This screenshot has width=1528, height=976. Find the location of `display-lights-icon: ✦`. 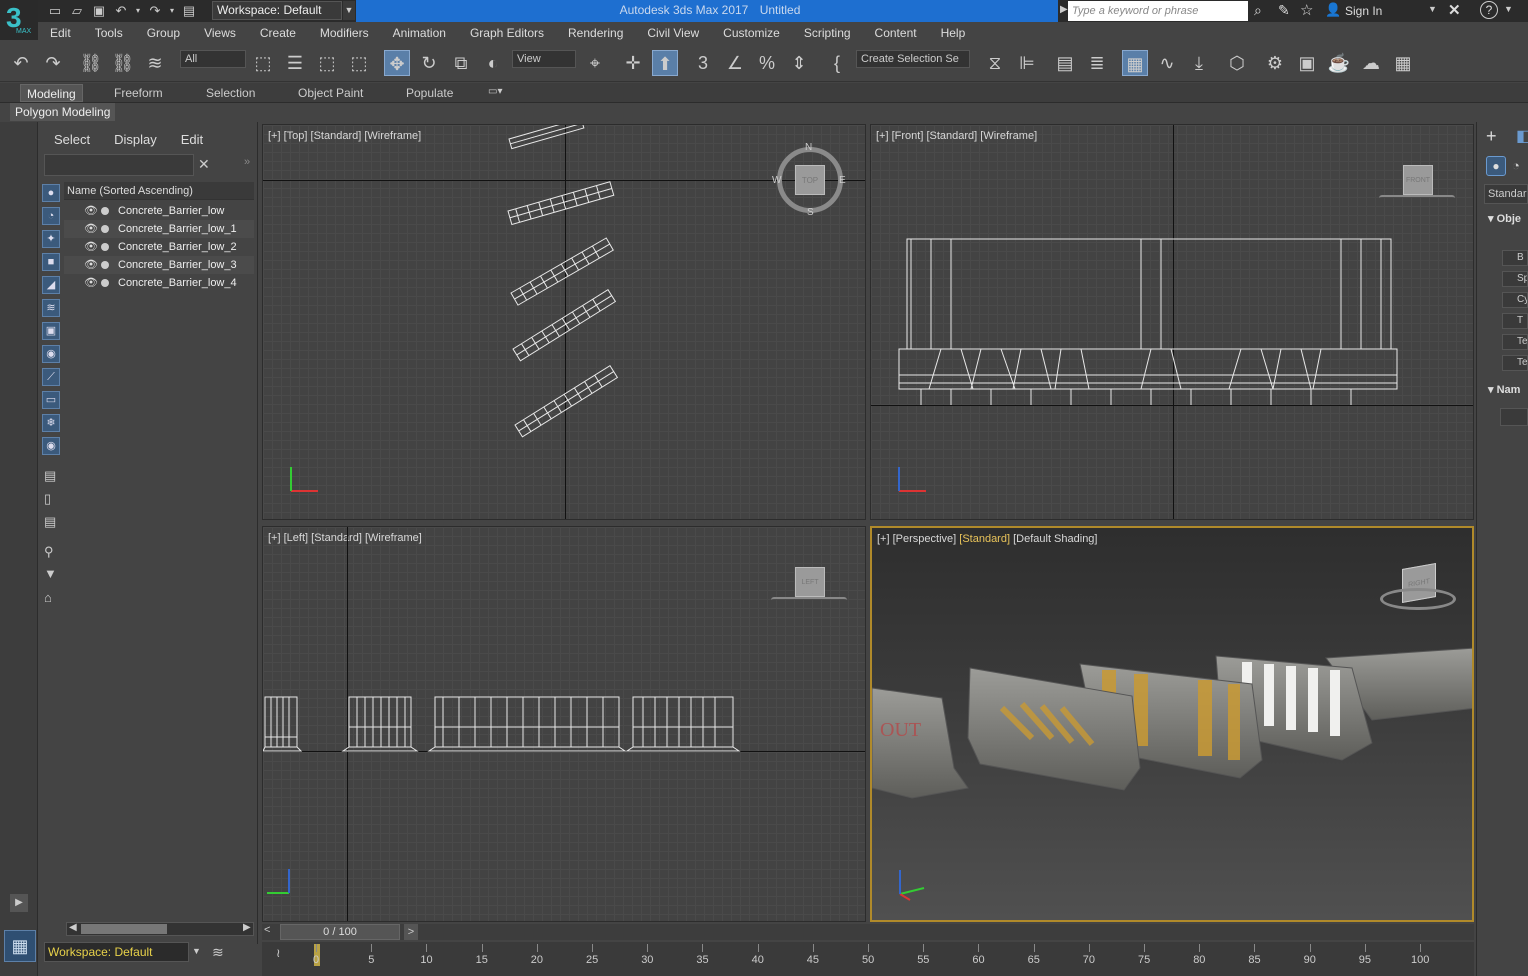

display-lights-icon: ✦ is located at coordinates (51, 239).